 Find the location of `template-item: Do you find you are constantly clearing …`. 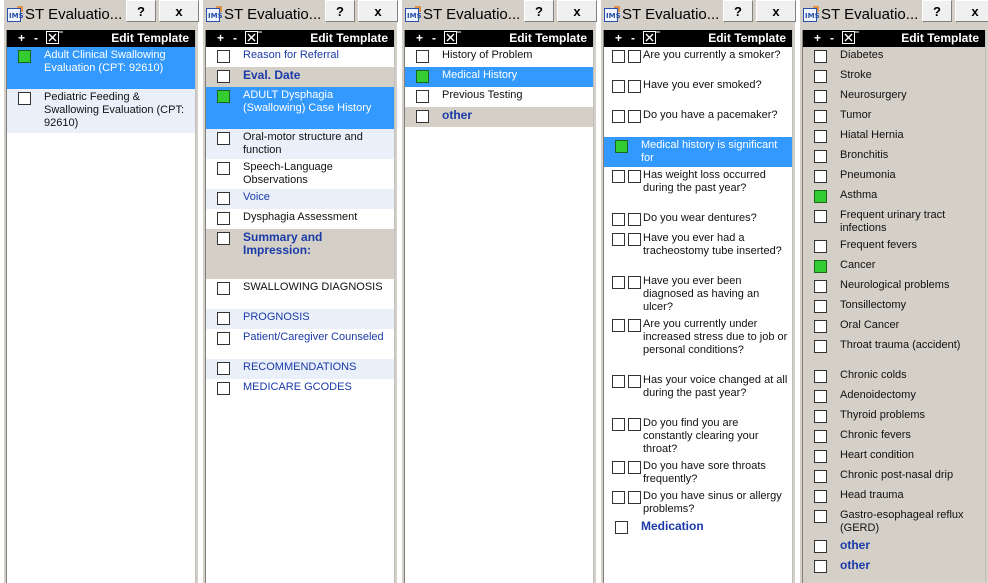

template-item: Do you find you are constantly clearing … is located at coordinates (698, 436).